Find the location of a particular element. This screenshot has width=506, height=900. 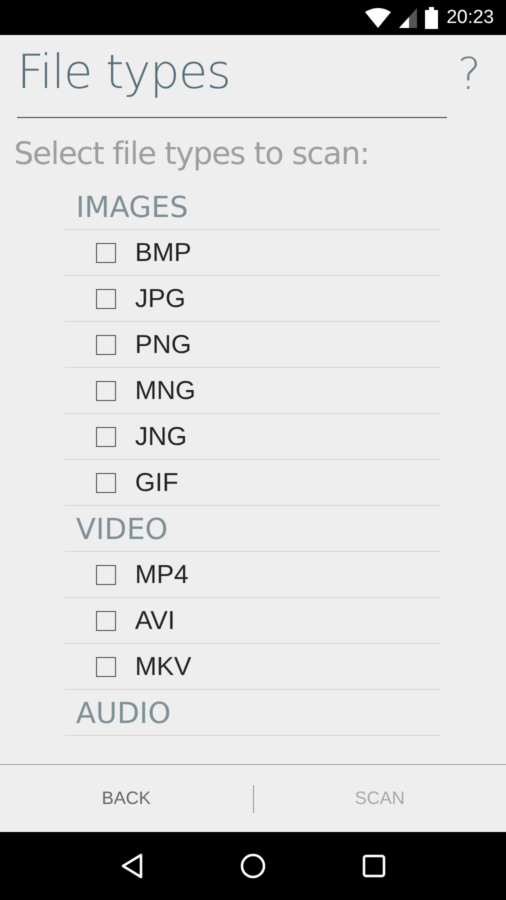

file-type-label: PNG is located at coordinates (163, 344).